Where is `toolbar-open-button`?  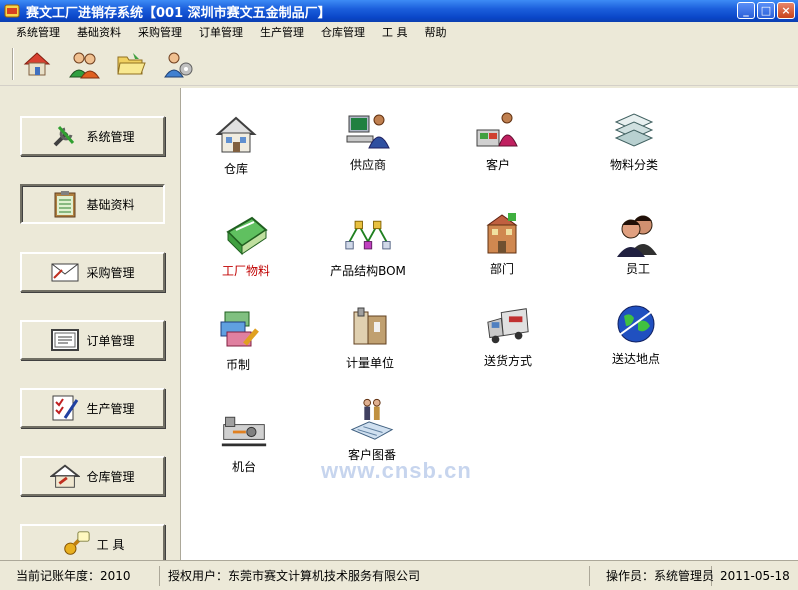
toolbar-open-button is located at coordinates (131, 64).